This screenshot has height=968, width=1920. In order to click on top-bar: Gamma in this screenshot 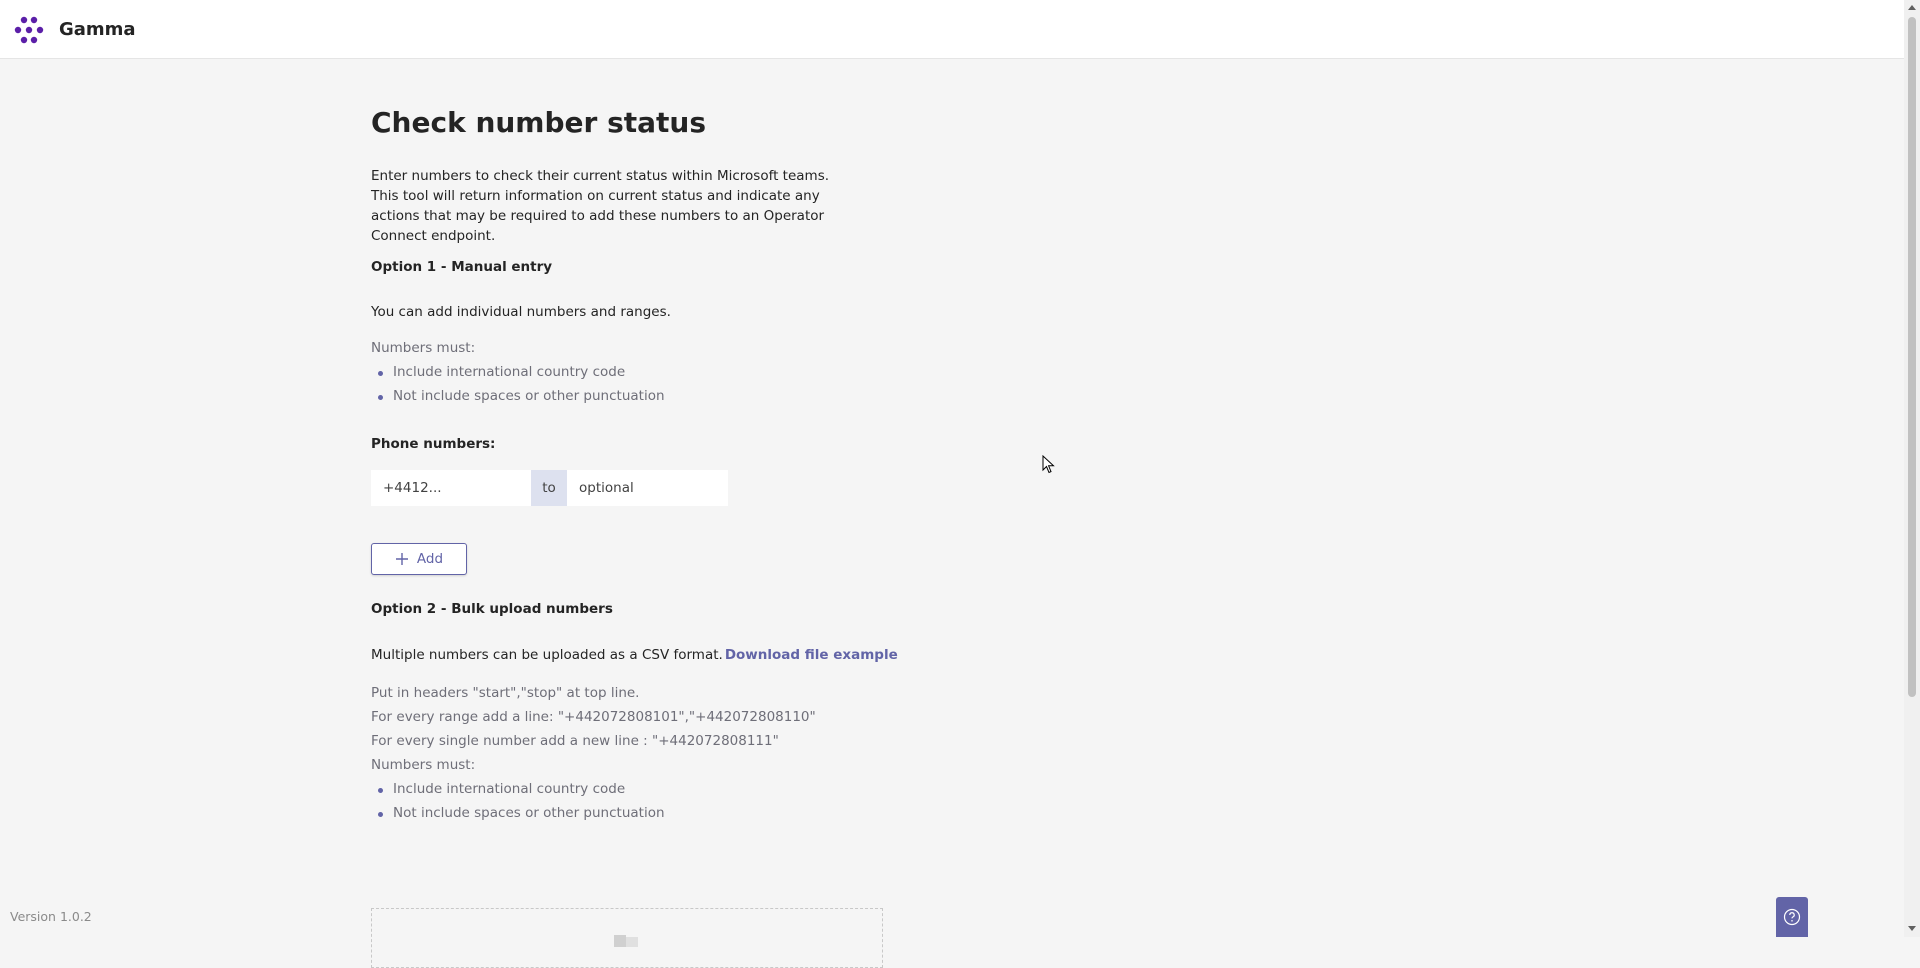, I will do `click(952, 29)`.